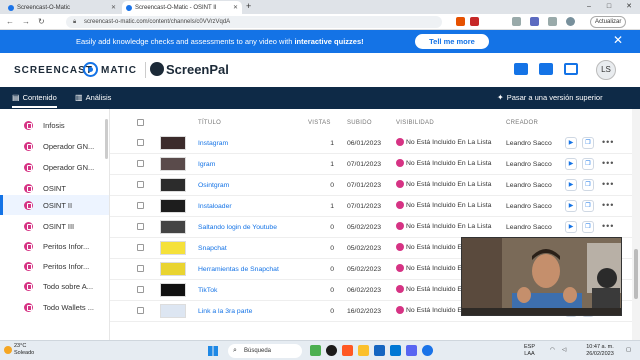 The width and height of the screenshot is (640, 360). Describe the element at coordinates (546, 69) in the screenshot. I see `video-icon` at that location.